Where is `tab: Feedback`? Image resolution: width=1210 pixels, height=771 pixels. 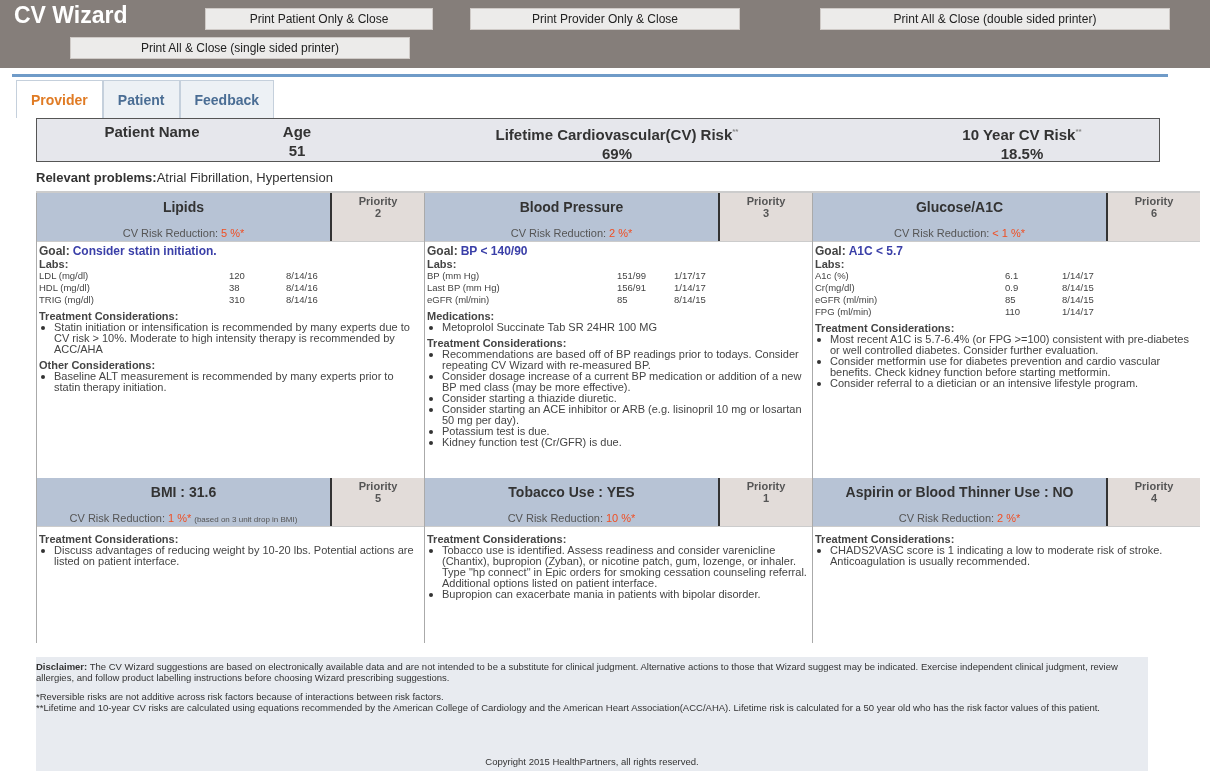 tab: Feedback is located at coordinates (227, 99).